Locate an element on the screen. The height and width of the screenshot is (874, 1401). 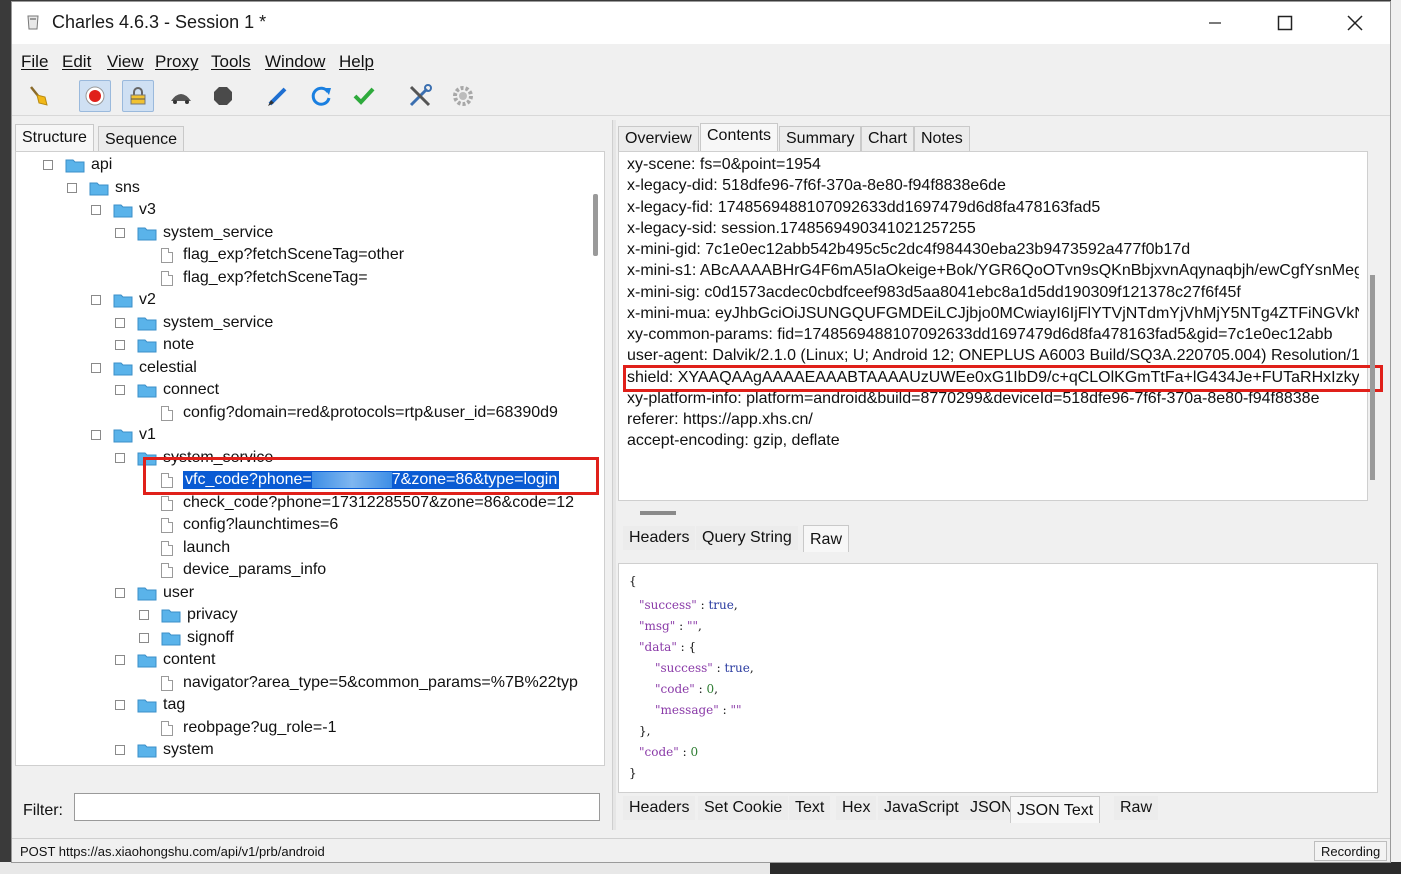
response-tab-headers: Headers is located at coordinates (659, 808).